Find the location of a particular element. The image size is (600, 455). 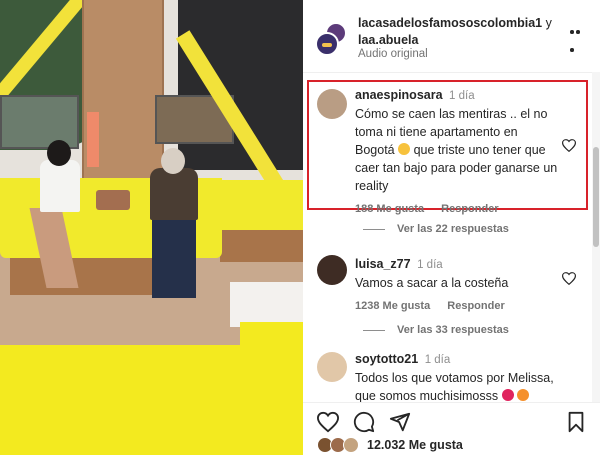

author-username: lacasadelosfamososcolombia1 is located at coordinates (450, 23).